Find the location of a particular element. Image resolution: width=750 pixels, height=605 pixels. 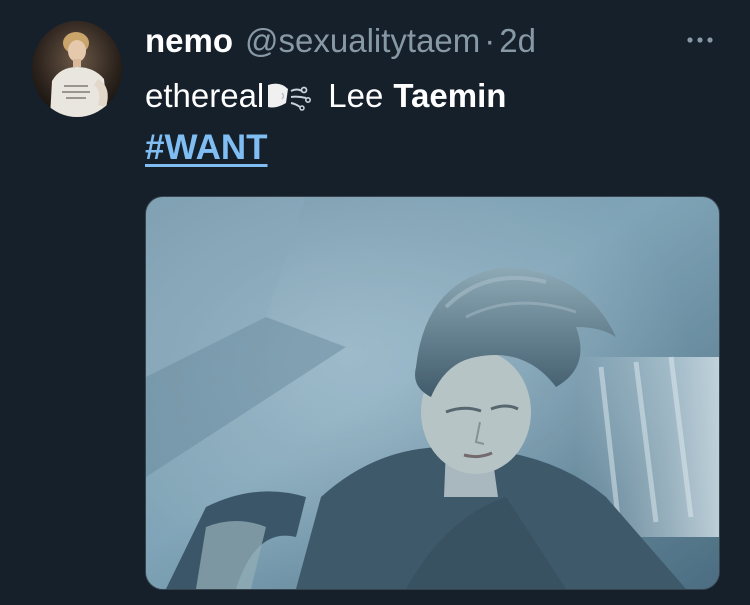

author-name: nemo is located at coordinates (189, 41).